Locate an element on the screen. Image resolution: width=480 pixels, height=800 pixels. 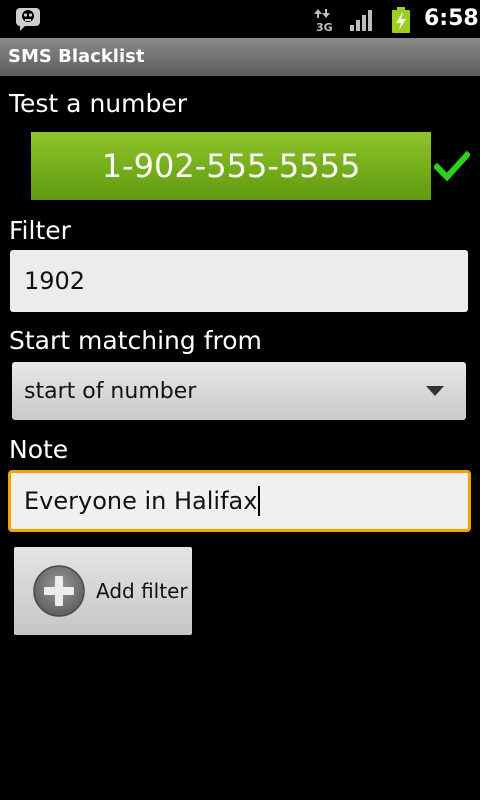
battery-charging-icon is located at coordinates (401, 20).